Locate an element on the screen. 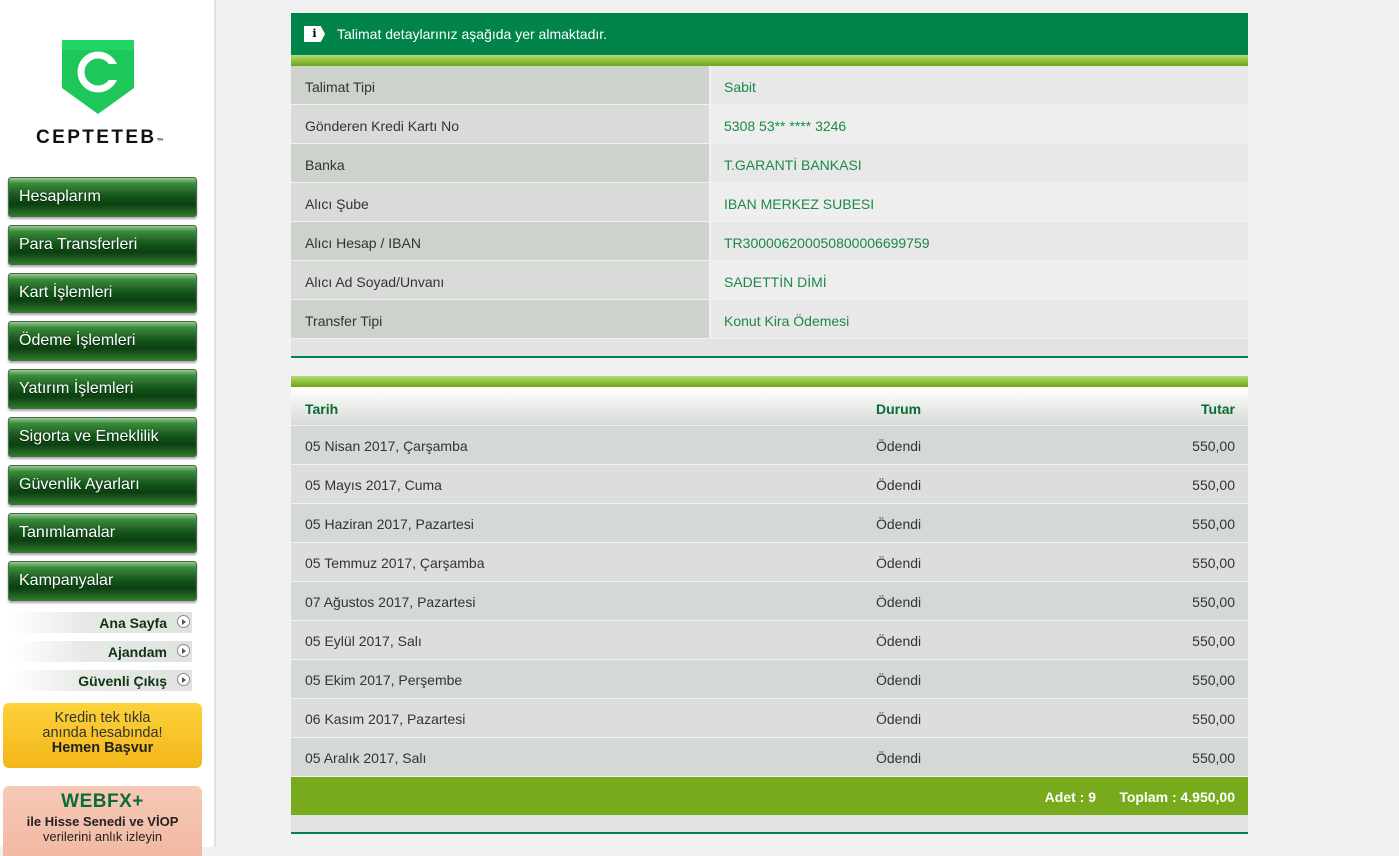 The height and width of the screenshot is (856, 1399). menu-sigorta-emeklilik-button: Sigorta ve Emeklilik is located at coordinates (102, 437).